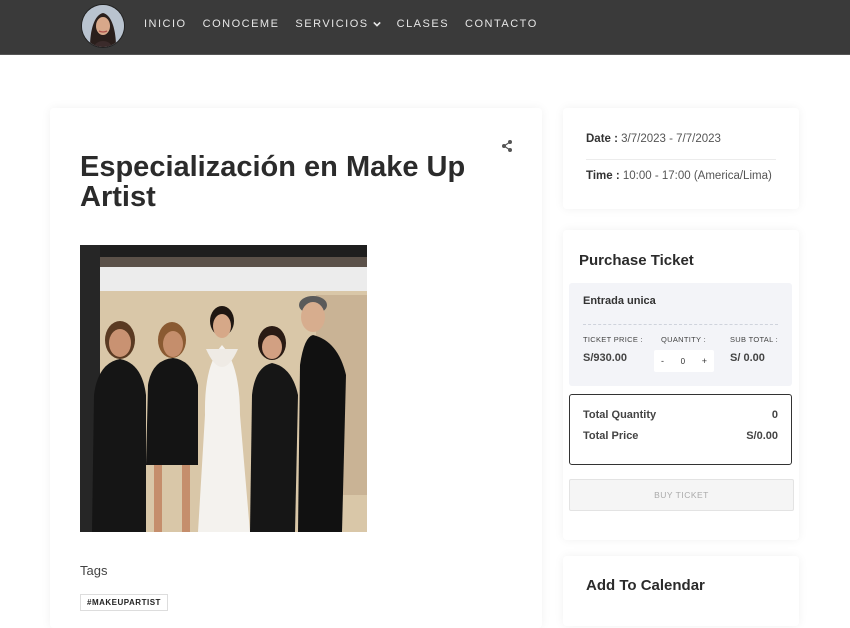 The image size is (850, 628). I want to click on nav-item-label: CONOCEME, so click(241, 24).